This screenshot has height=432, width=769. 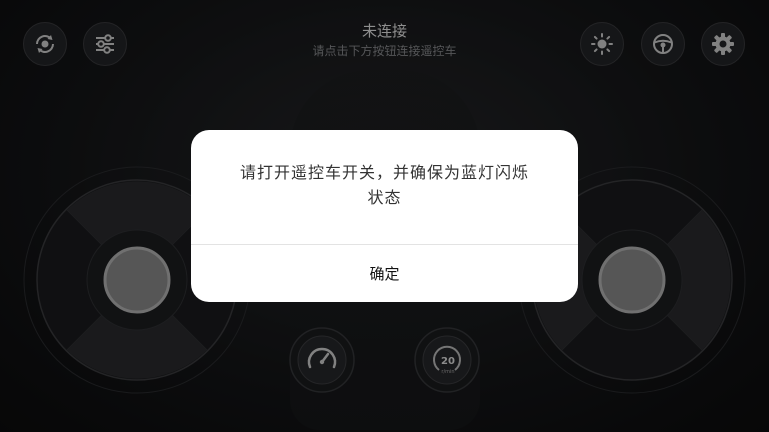 I want to click on dialog-message-line1: 请打开遥控车开关，并确保为蓝灯闪烁, so click(x=384, y=172).